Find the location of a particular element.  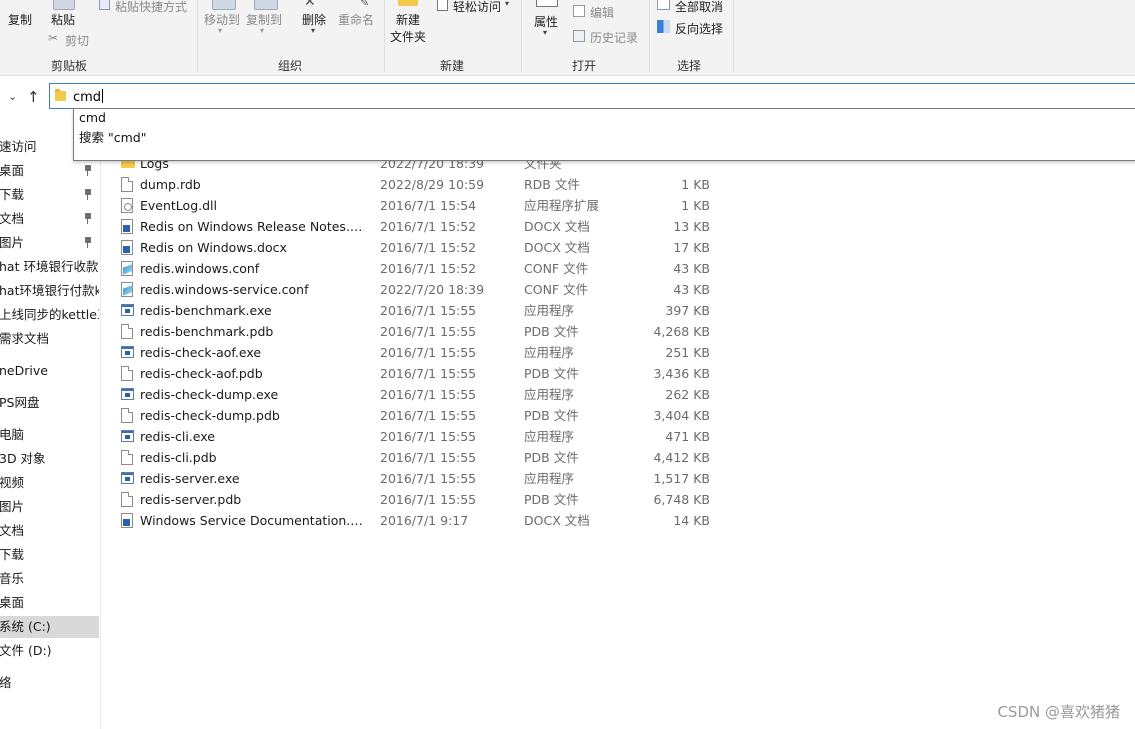

address-input: cmd is located at coordinates (88, 97).